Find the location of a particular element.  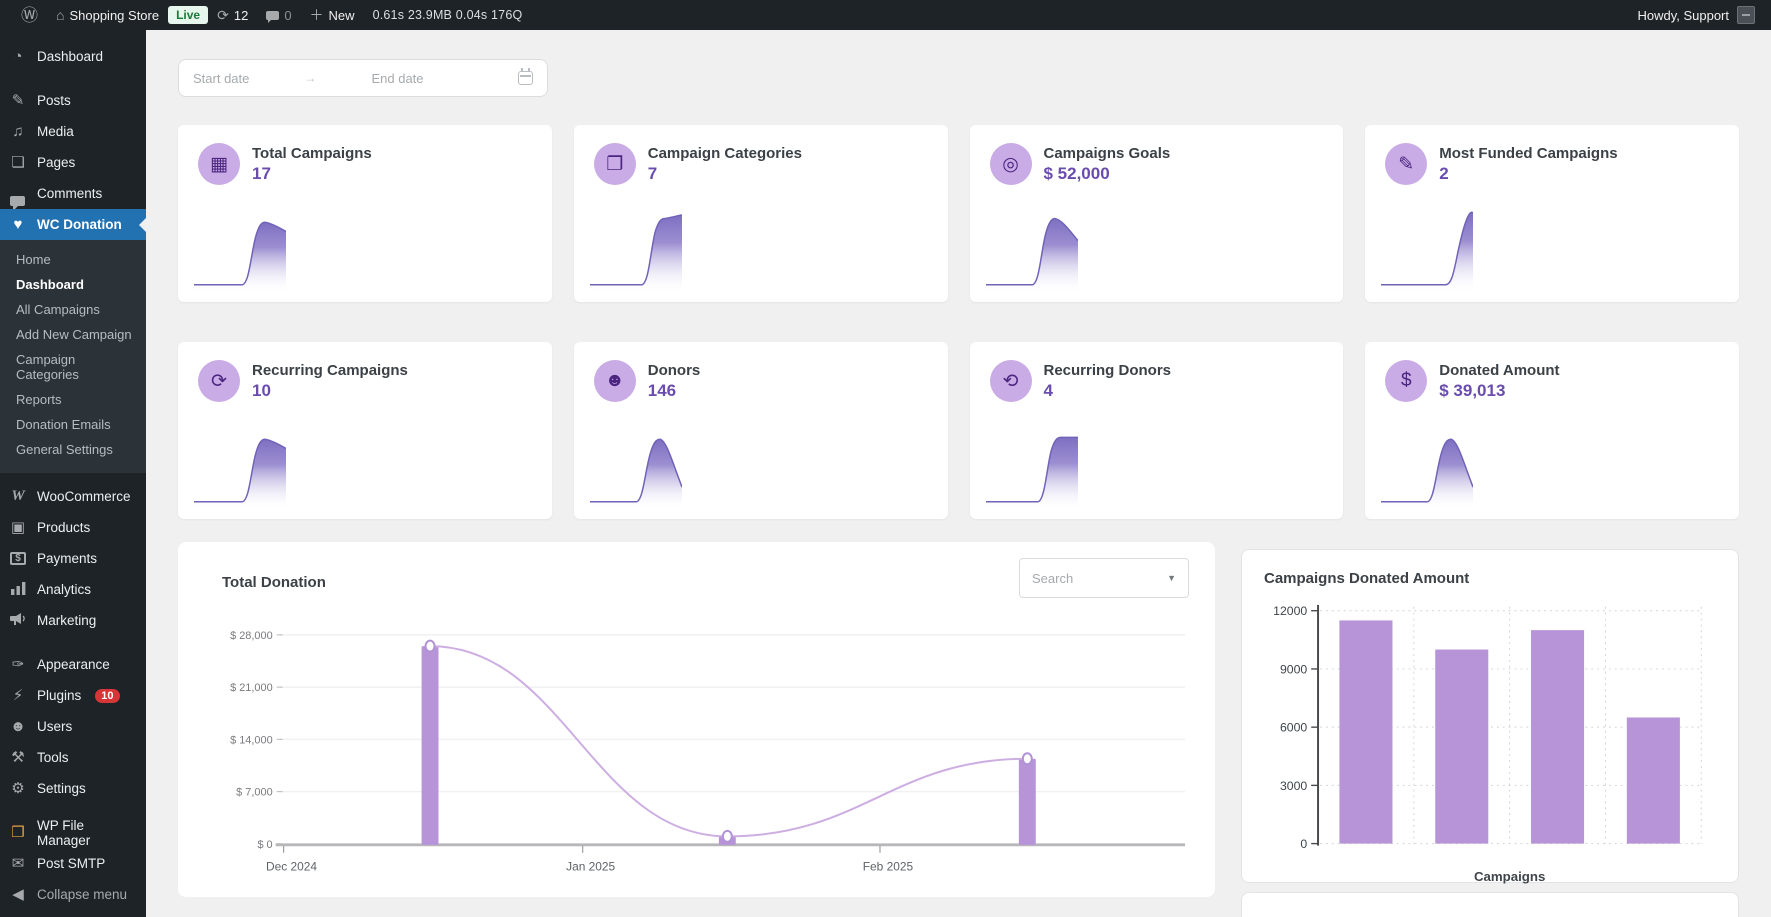

sidebar-item-media: ♫ Media is located at coordinates (73, 131).